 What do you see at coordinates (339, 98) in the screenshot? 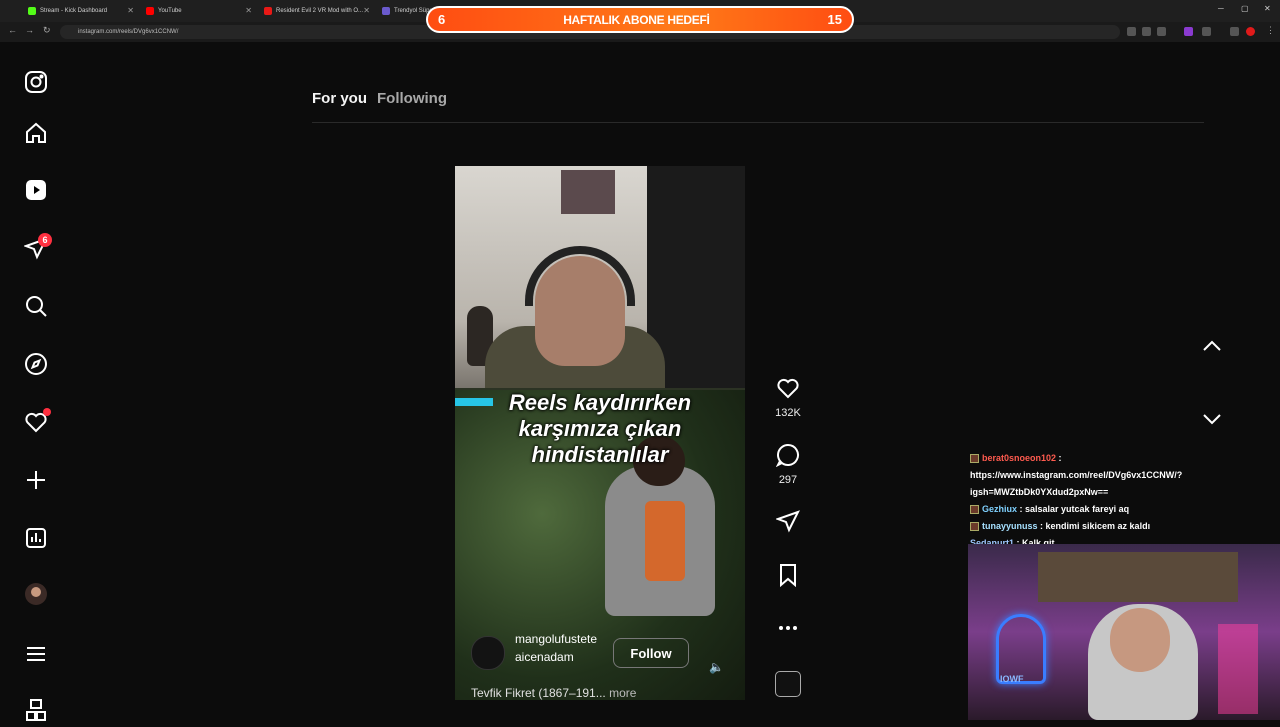
I see `tab-for-you: For you` at bounding box center [339, 98].